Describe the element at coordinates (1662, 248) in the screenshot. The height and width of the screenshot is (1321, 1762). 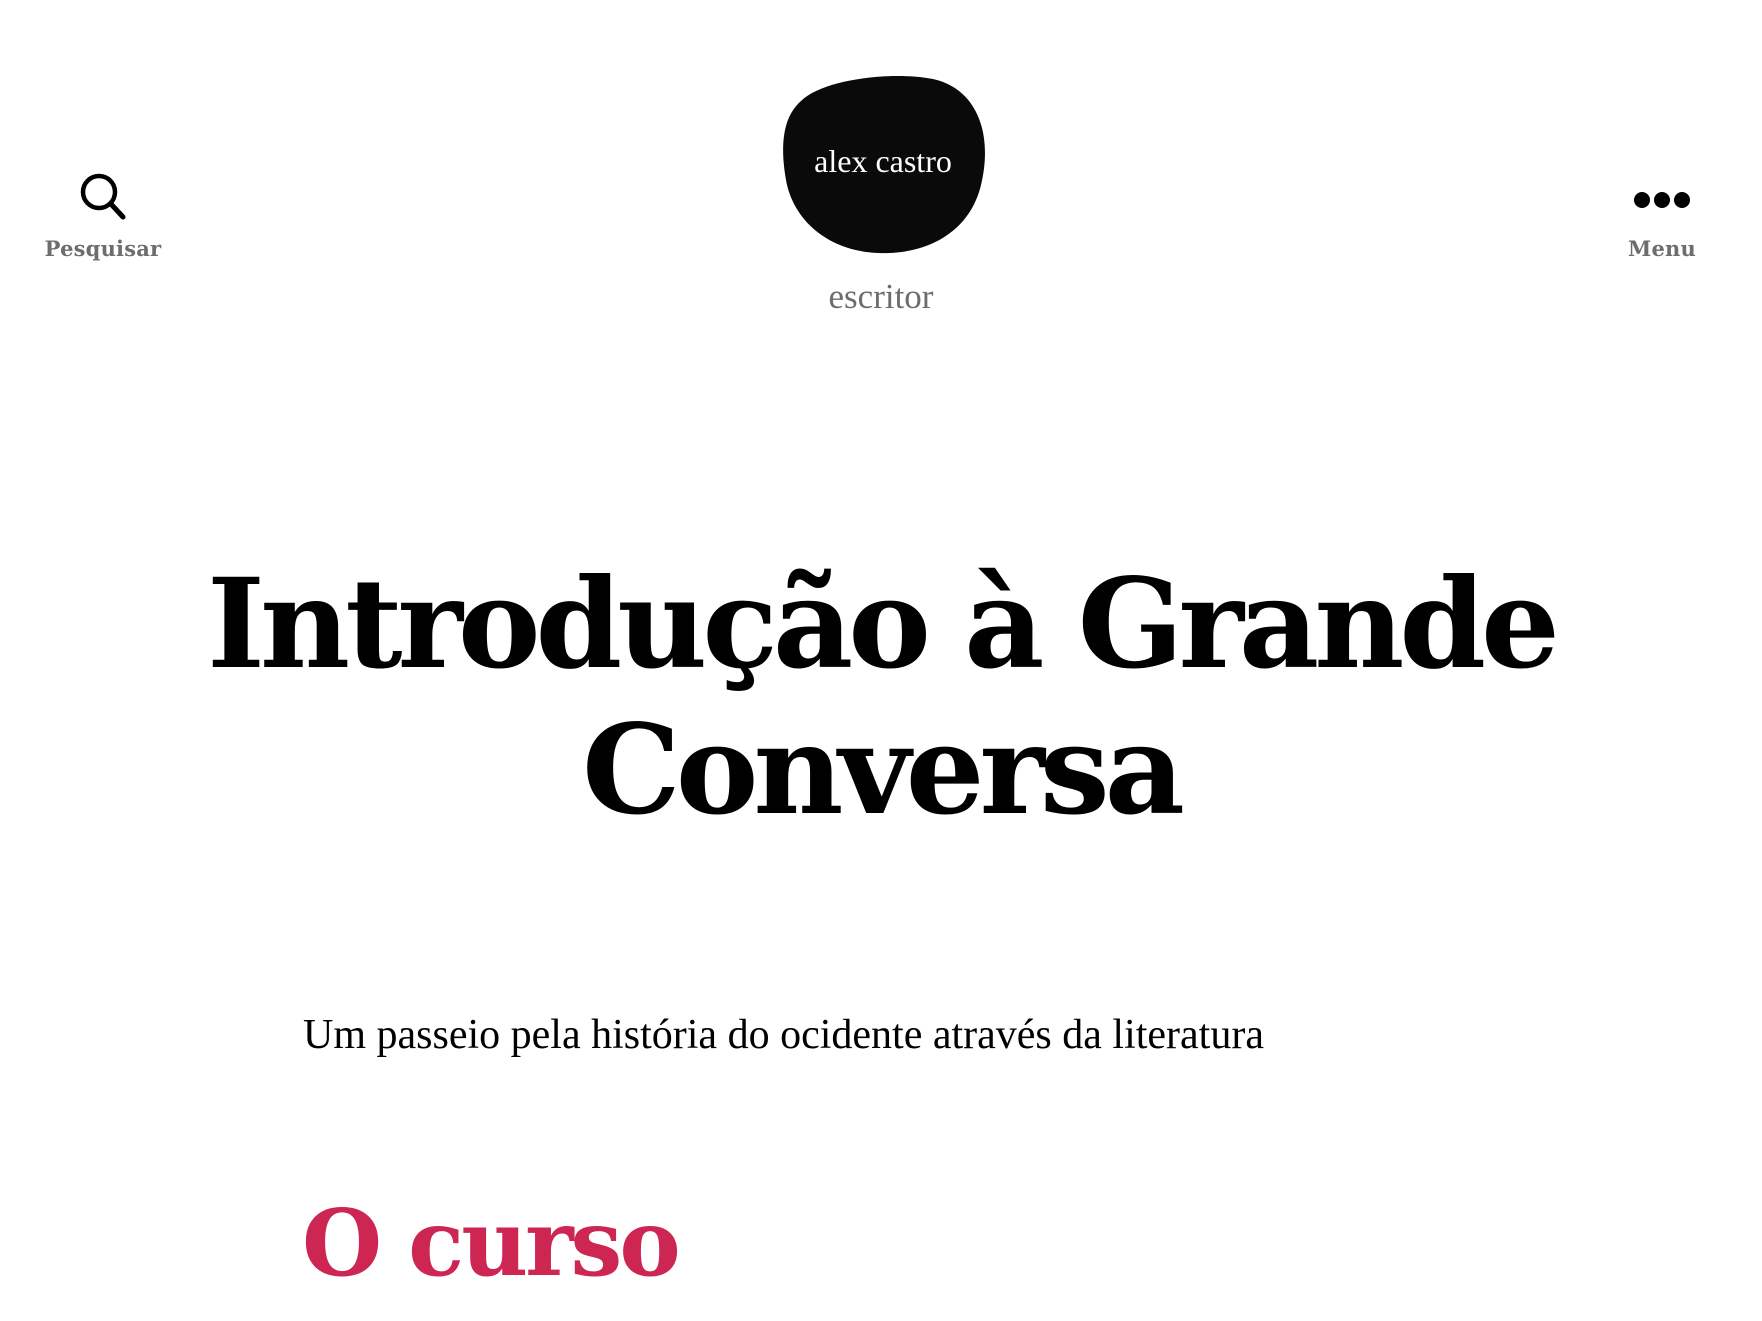
I see `menu-toggle-label: Menu` at that location.